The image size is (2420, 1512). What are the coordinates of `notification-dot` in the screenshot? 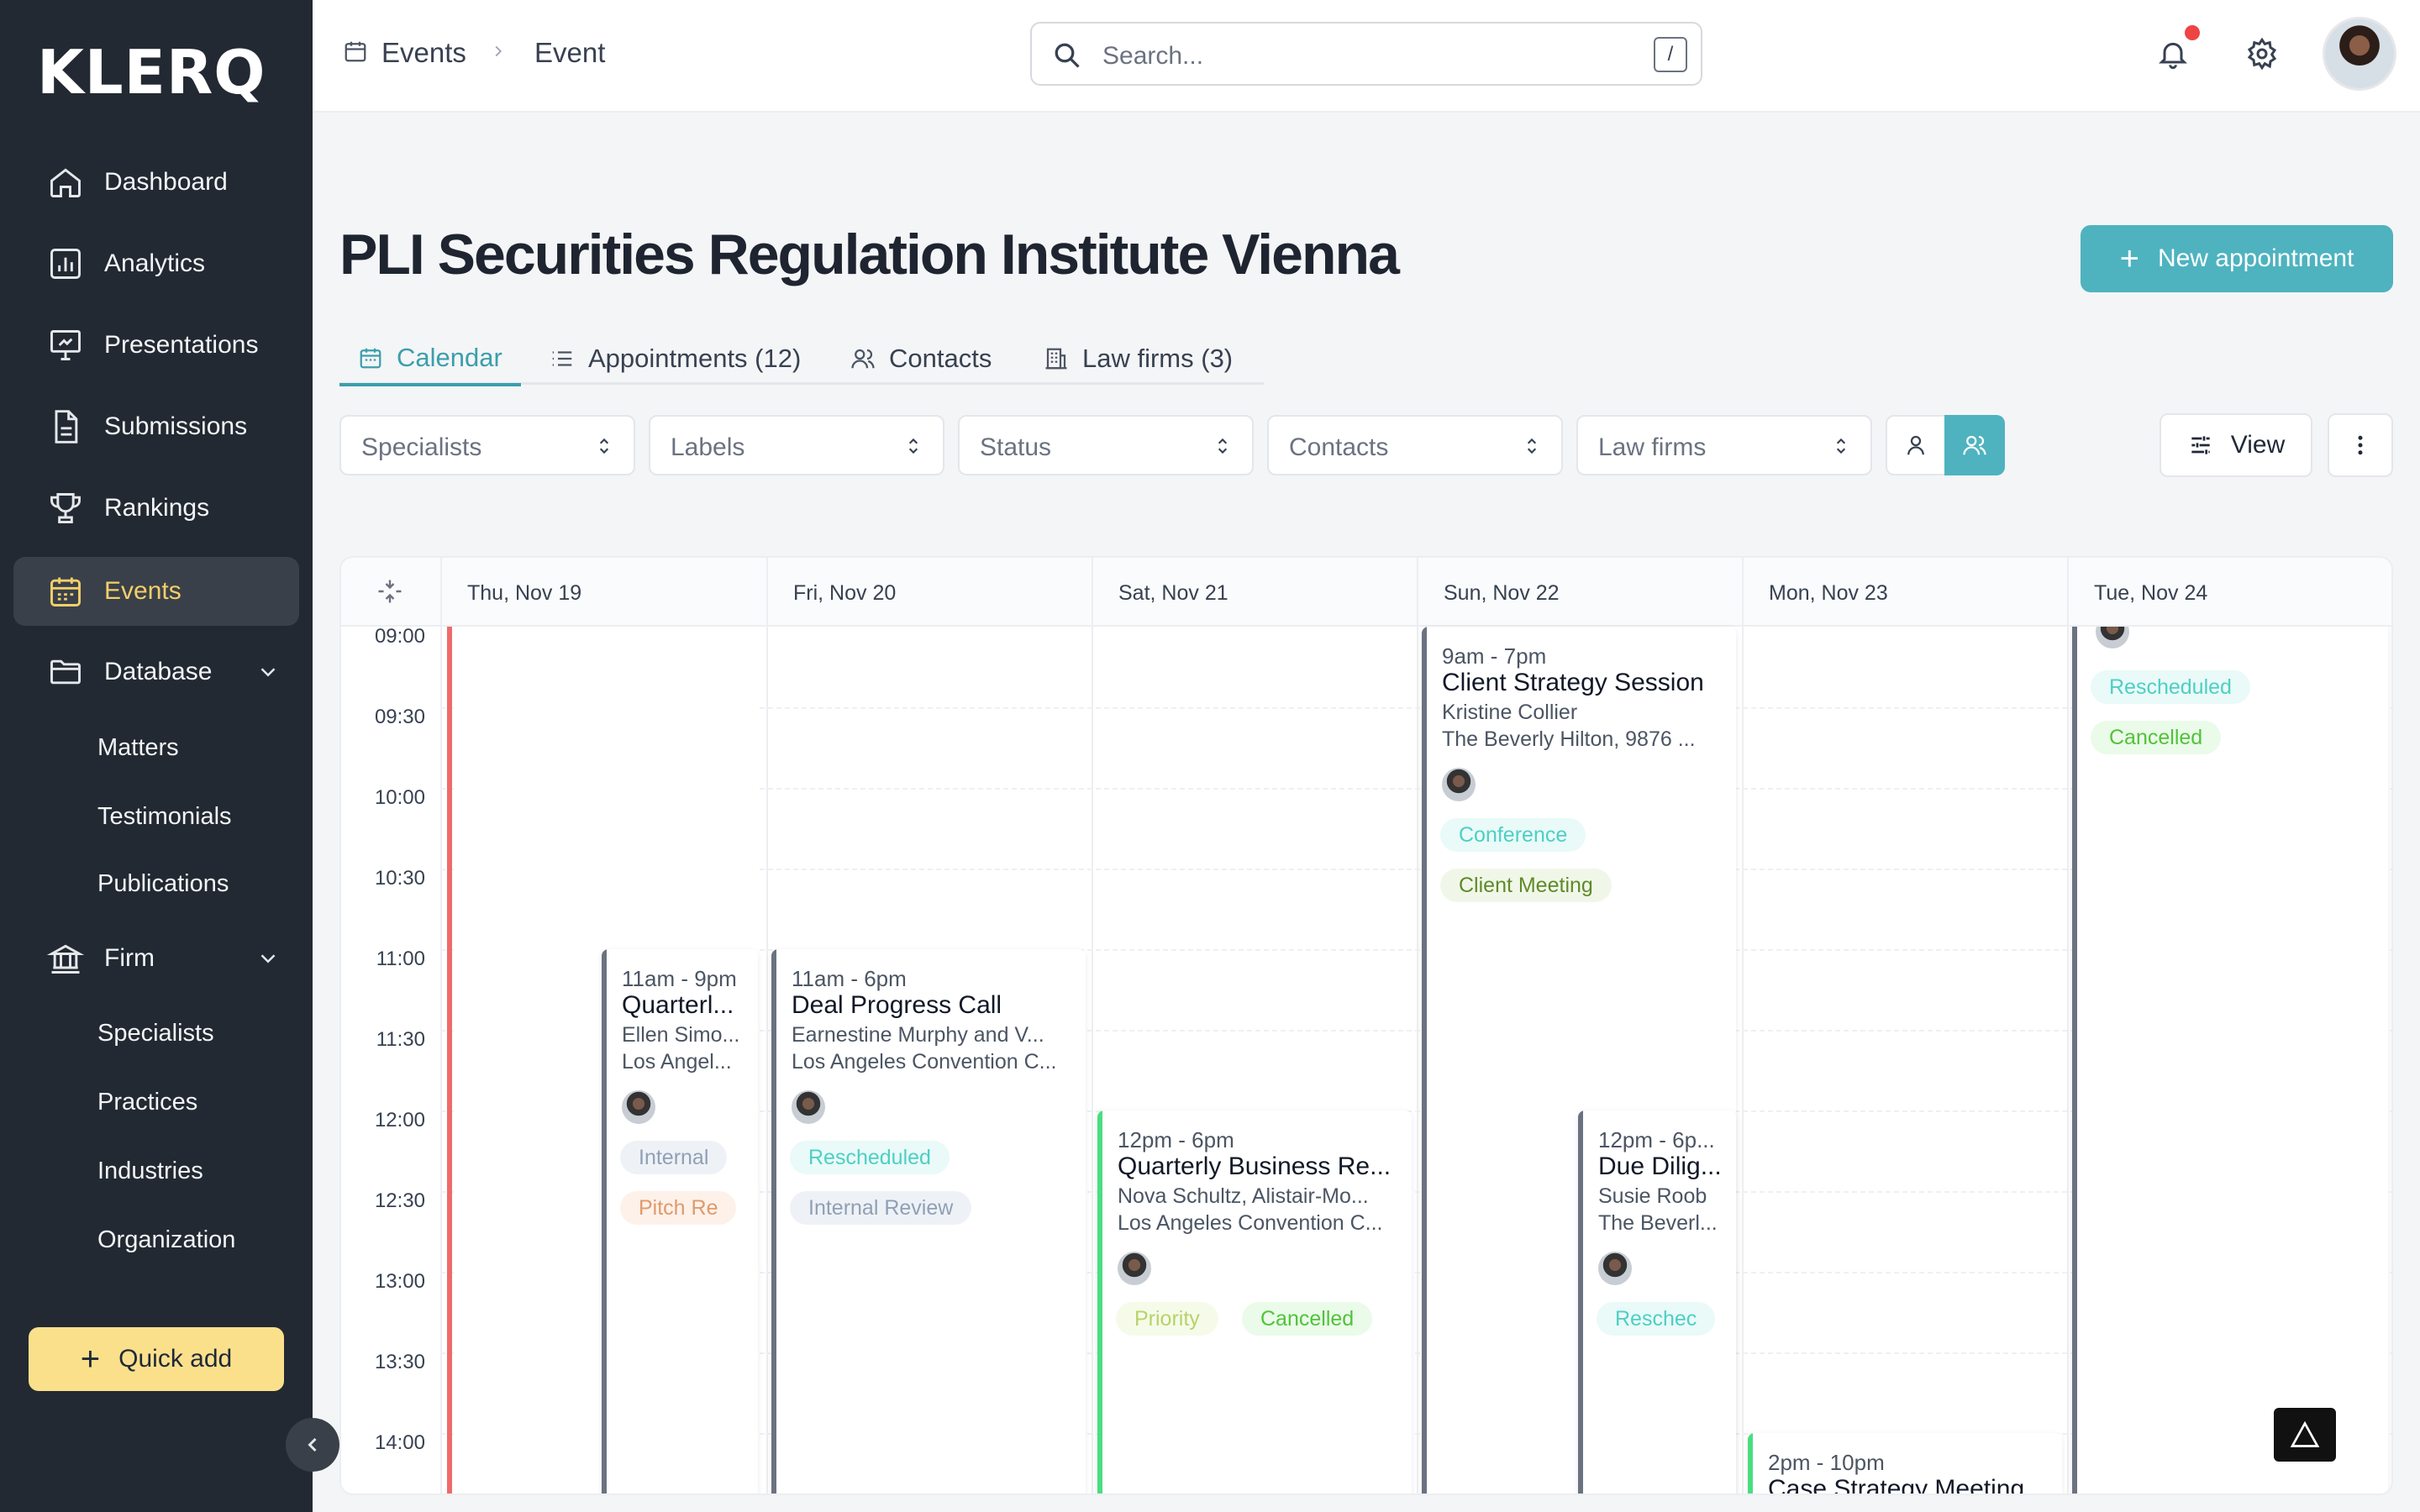 It's located at (2192, 32).